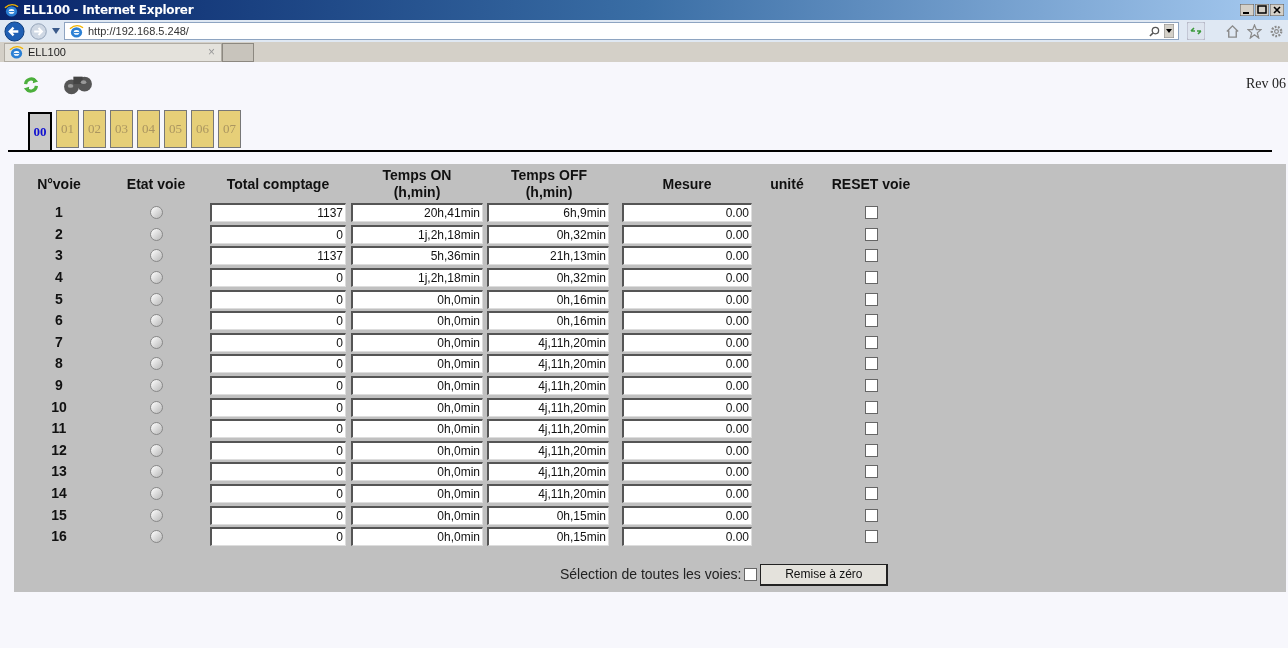 The width and height of the screenshot is (1288, 648). What do you see at coordinates (1247, 10) in the screenshot?
I see `minimize-icon` at bounding box center [1247, 10].